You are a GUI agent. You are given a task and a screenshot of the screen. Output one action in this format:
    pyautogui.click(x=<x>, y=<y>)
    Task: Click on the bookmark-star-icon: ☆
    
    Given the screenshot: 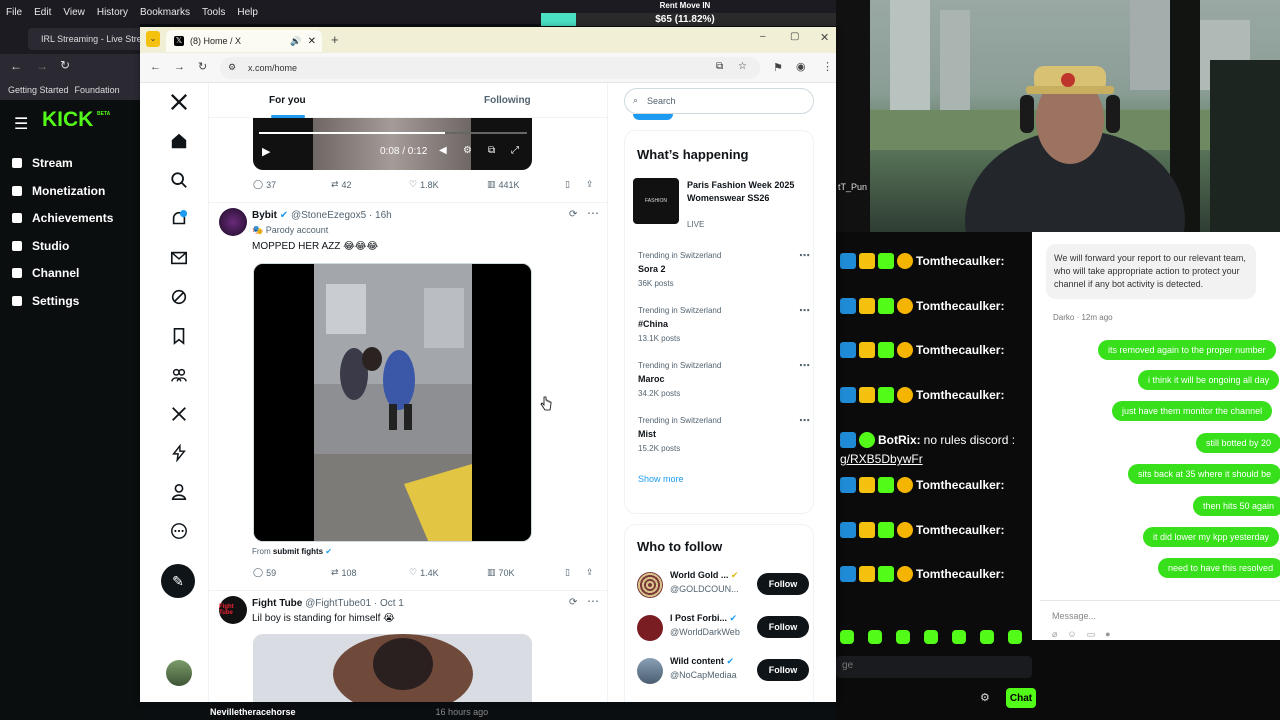 What is the action you would take?
    pyautogui.click(x=742, y=66)
    